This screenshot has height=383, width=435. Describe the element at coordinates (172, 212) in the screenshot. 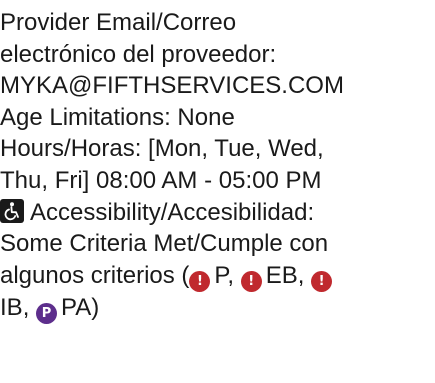

I see `accessibility-label: Accessibility/Accesibilidad:` at that location.